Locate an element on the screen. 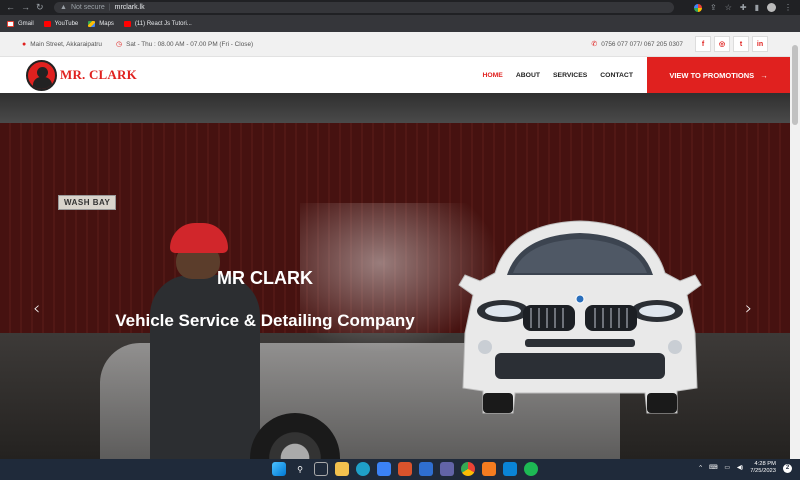 This screenshot has width=800, height=480. page-scrollbar is located at coordinates (795, 245).